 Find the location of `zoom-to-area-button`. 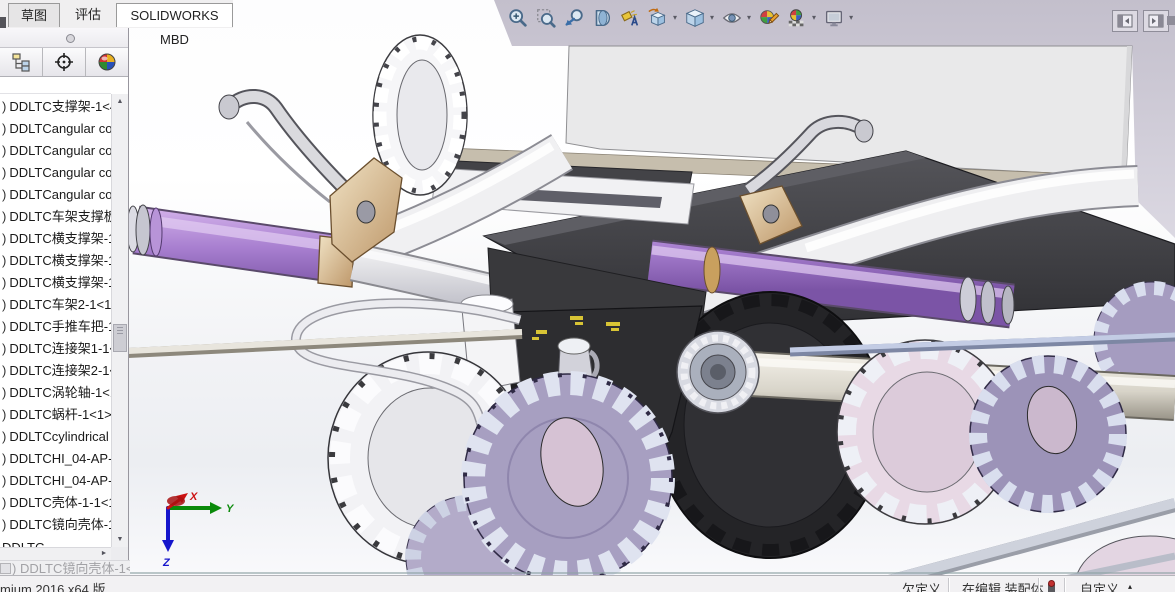

zoom-to-area-button is located at coordinates (546, 18).